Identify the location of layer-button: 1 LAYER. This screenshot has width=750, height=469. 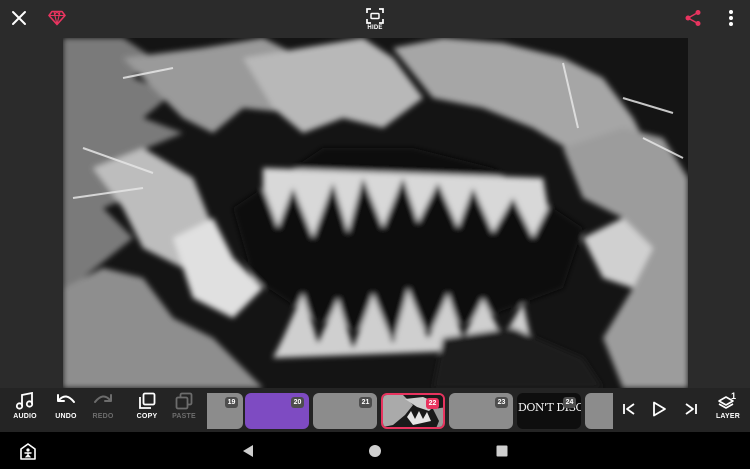
(728, 410).